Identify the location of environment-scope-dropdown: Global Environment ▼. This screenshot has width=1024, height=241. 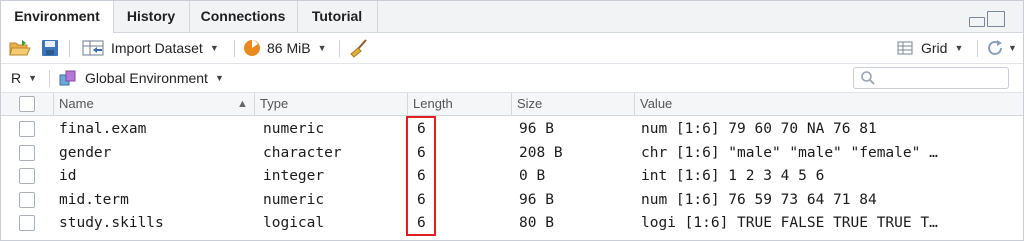
(141, 78).